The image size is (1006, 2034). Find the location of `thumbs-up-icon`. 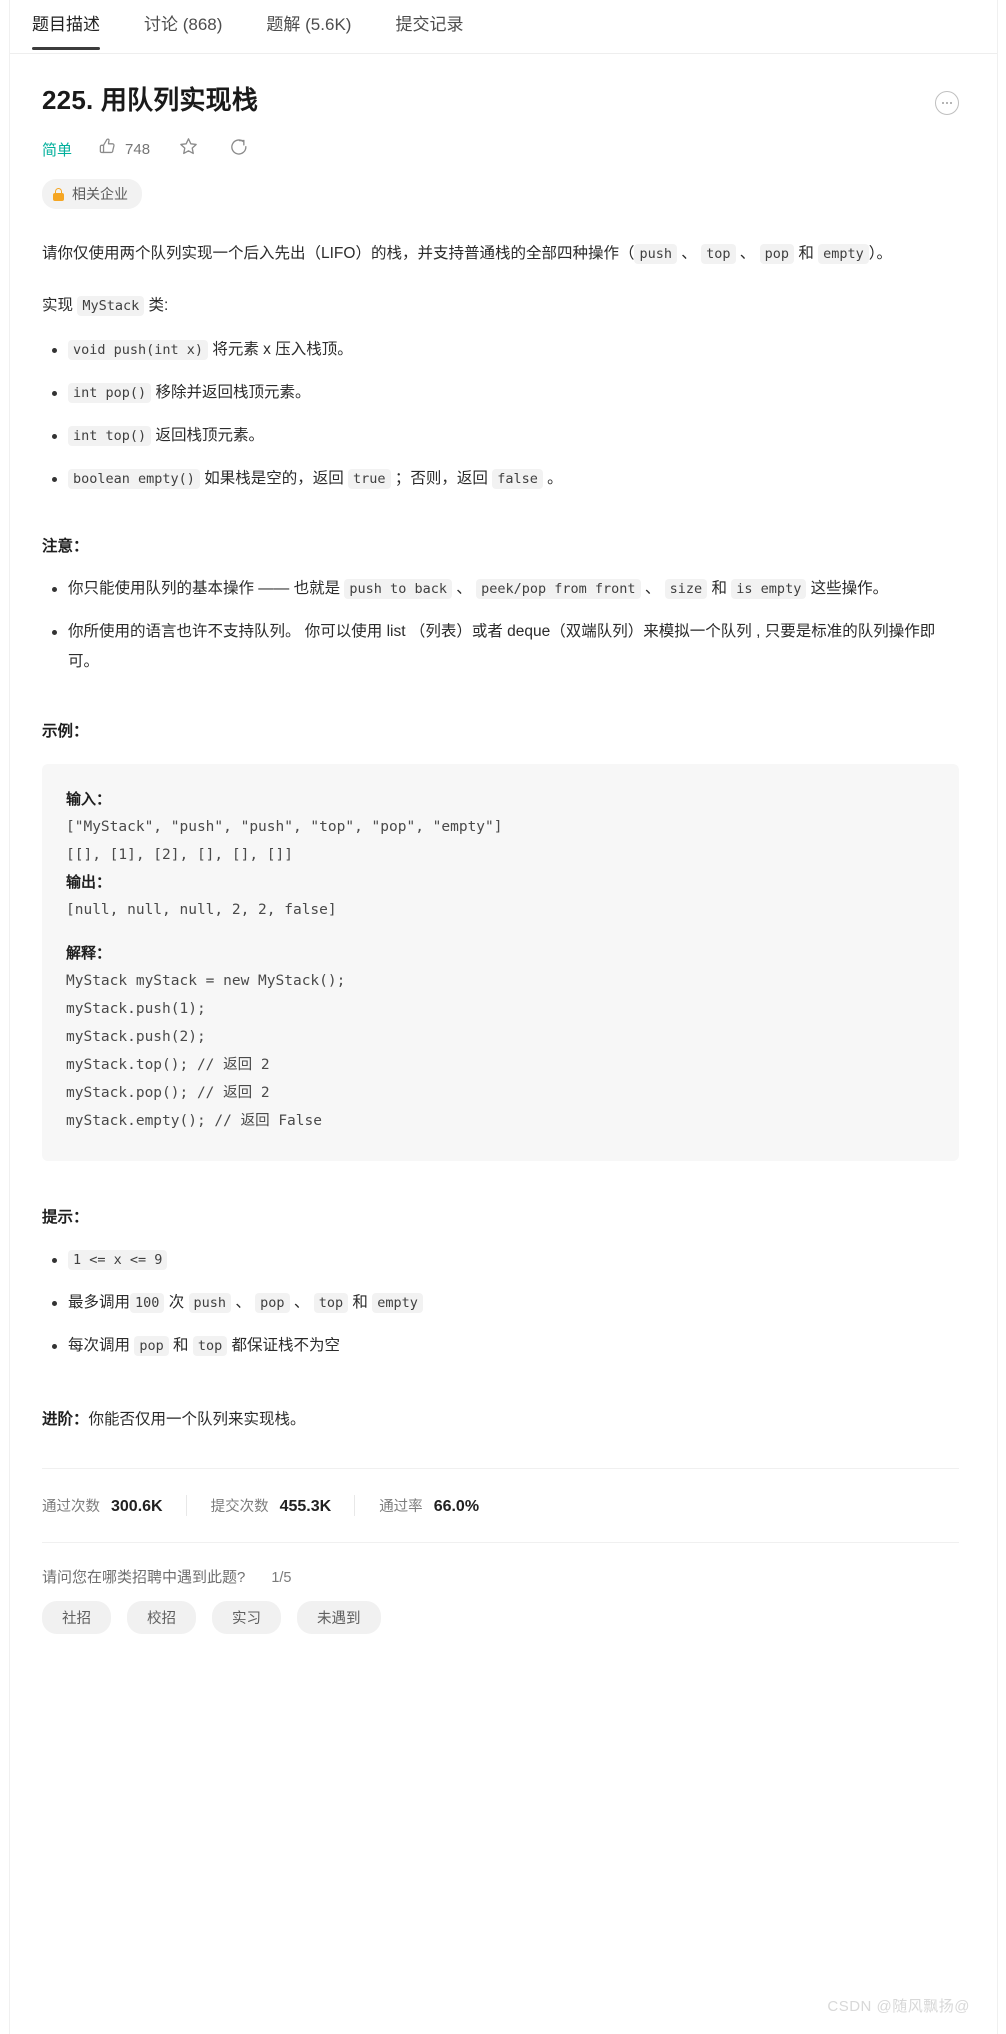

thumbs-up-icon is located at coordinates (107, 149).